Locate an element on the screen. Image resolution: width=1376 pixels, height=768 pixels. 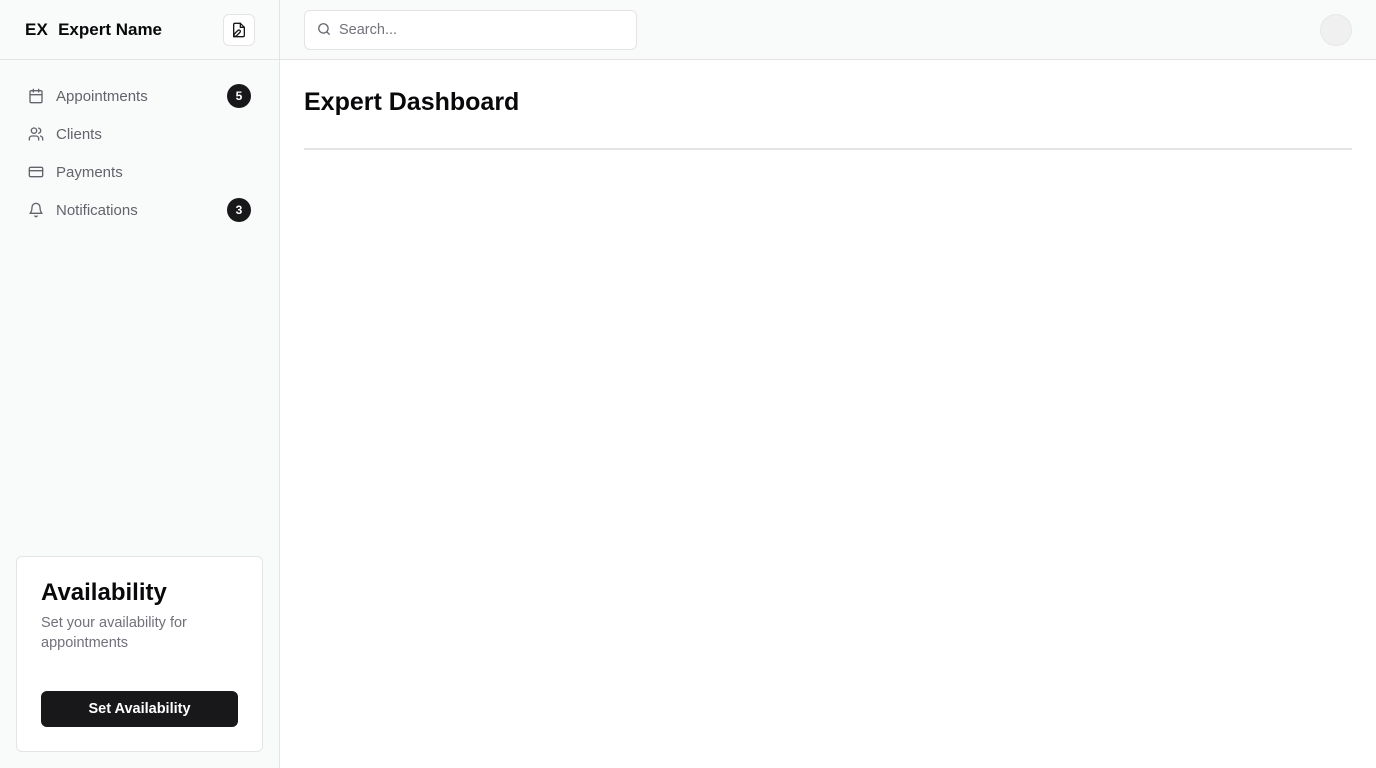
search-box is located at coordinates (470, 30).